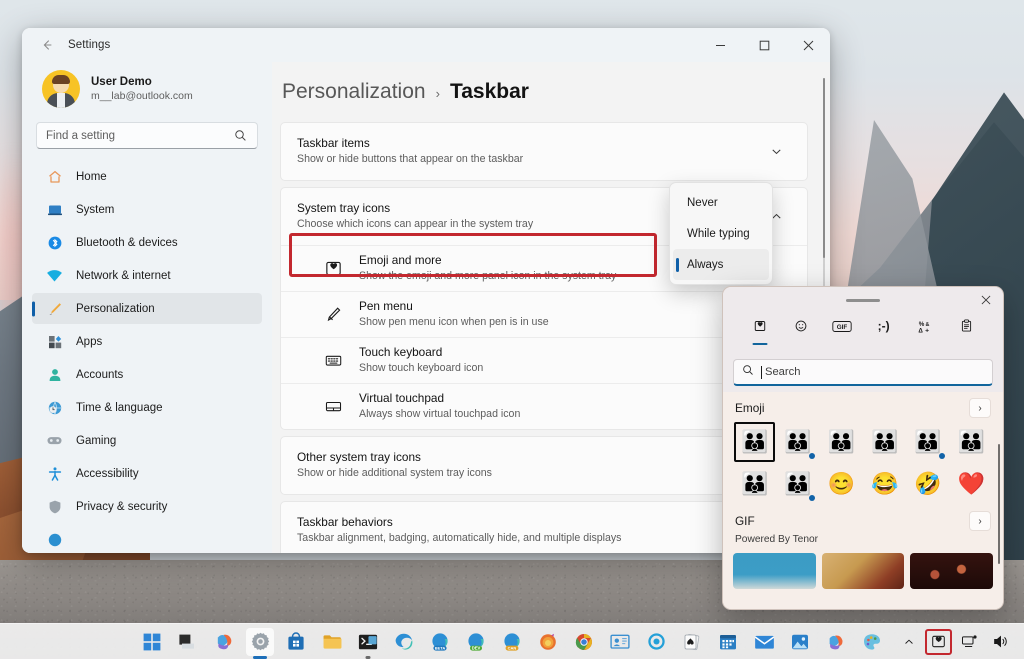  I want to click on office-button, so click(836, 642).